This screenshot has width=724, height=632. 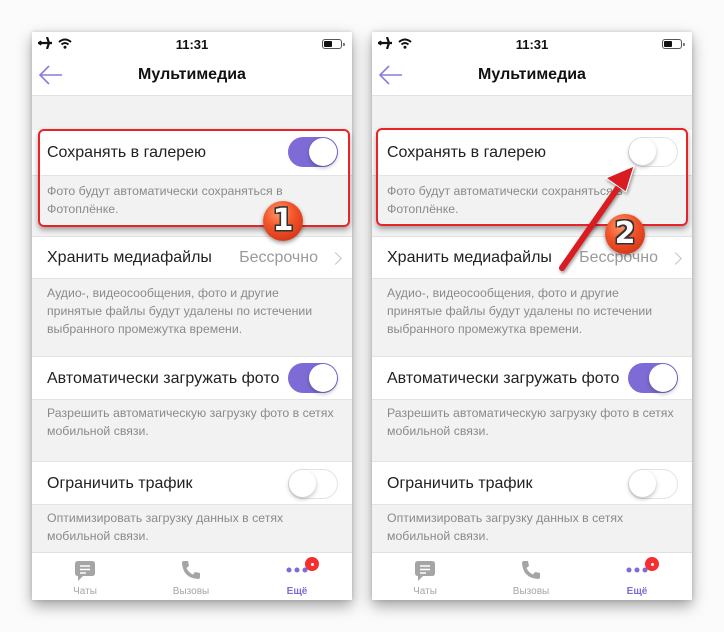 What do you see at coordinates (278, 257) in the screenshot?
I see `setting-value: Бессрочно` at bounding box center [278, 257].